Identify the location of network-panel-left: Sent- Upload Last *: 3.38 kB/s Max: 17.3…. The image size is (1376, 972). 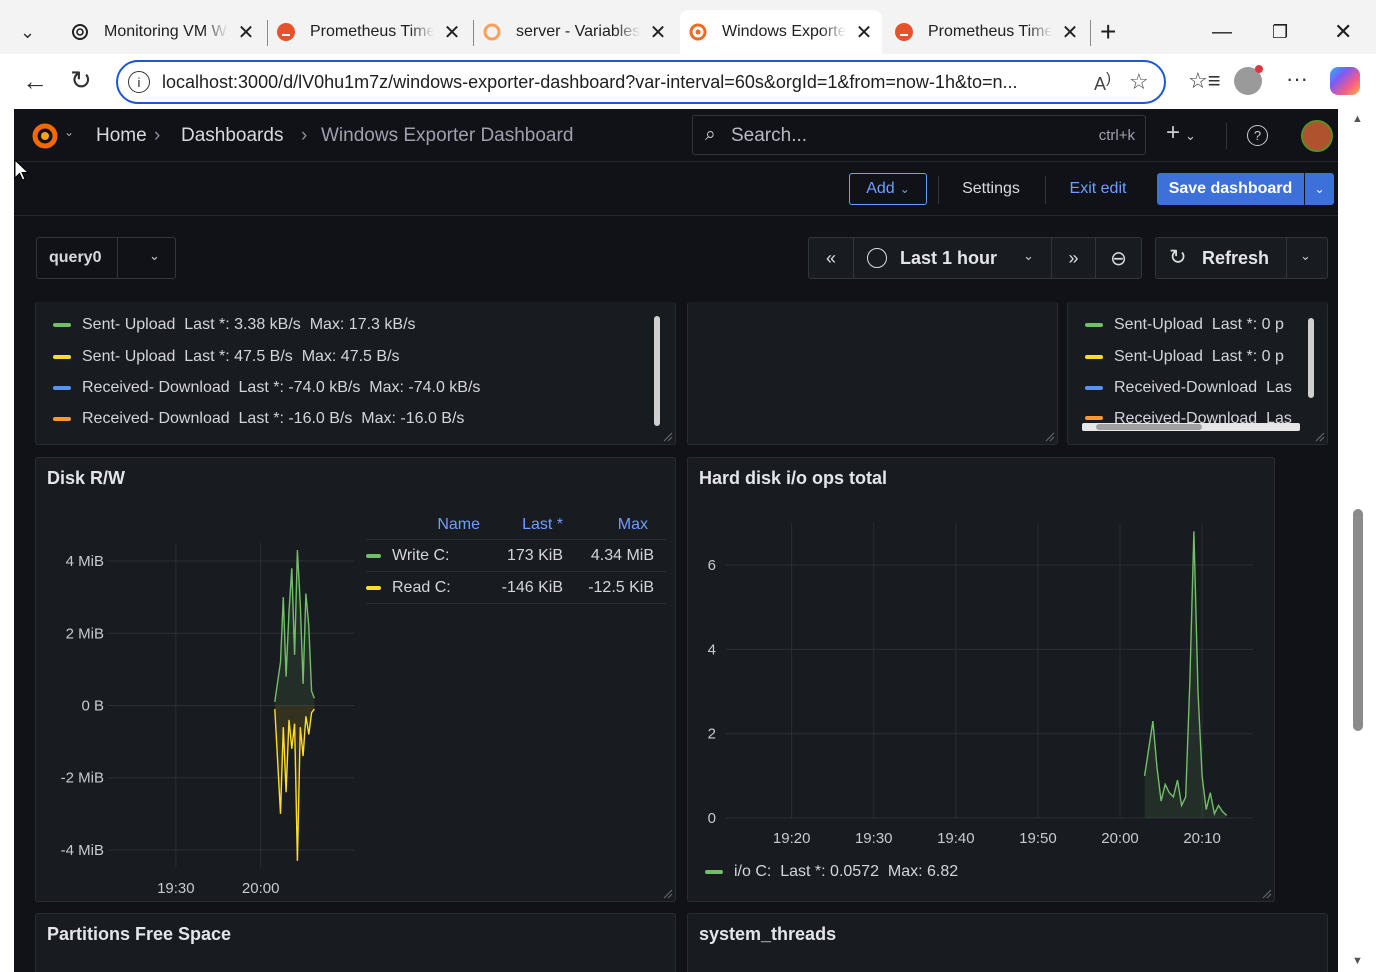
(355, 373).